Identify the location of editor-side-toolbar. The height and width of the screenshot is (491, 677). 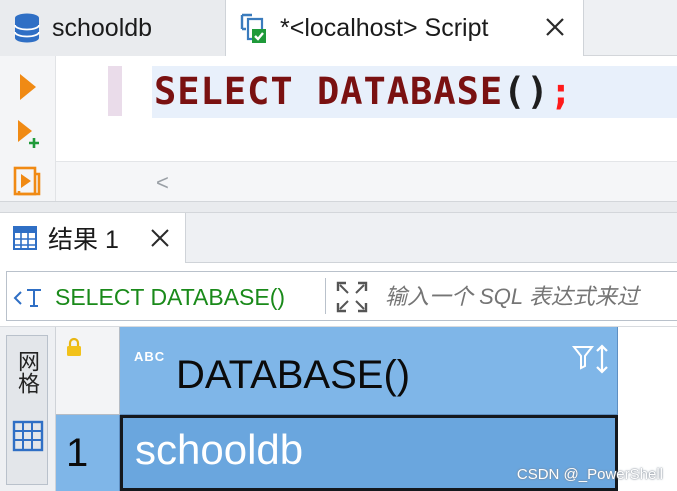
(28, 134).